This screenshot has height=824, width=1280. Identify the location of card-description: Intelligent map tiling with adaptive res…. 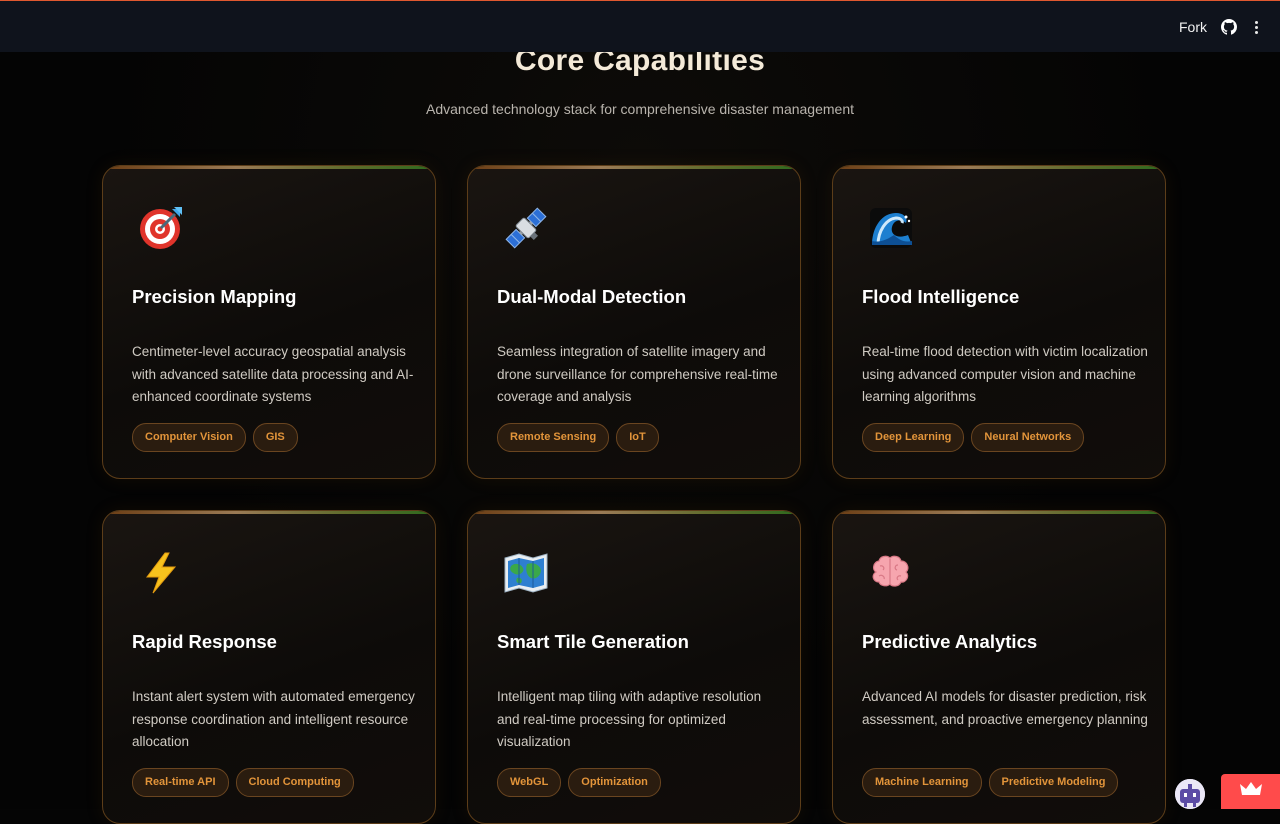
(629, 719).